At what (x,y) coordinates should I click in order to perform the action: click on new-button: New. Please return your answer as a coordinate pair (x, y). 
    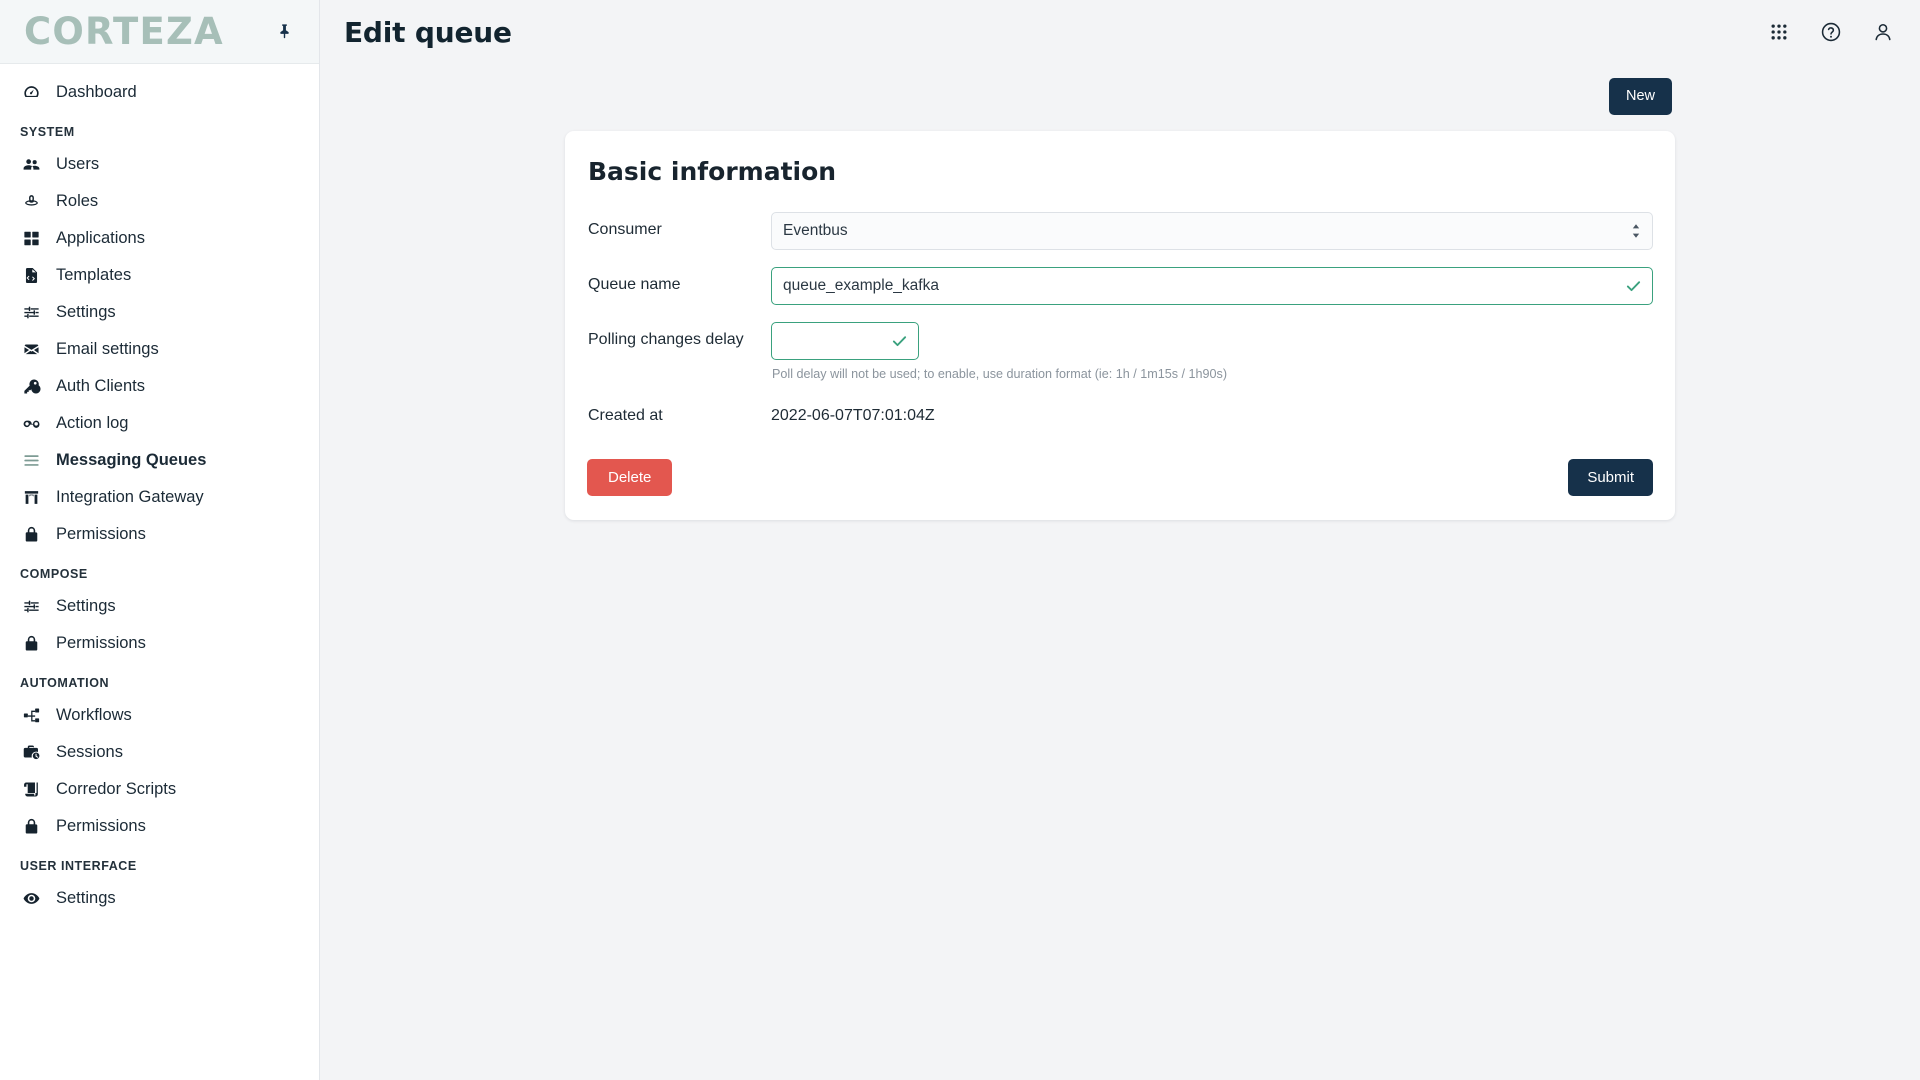
    Looking at the image, I should click on (1640, 96).